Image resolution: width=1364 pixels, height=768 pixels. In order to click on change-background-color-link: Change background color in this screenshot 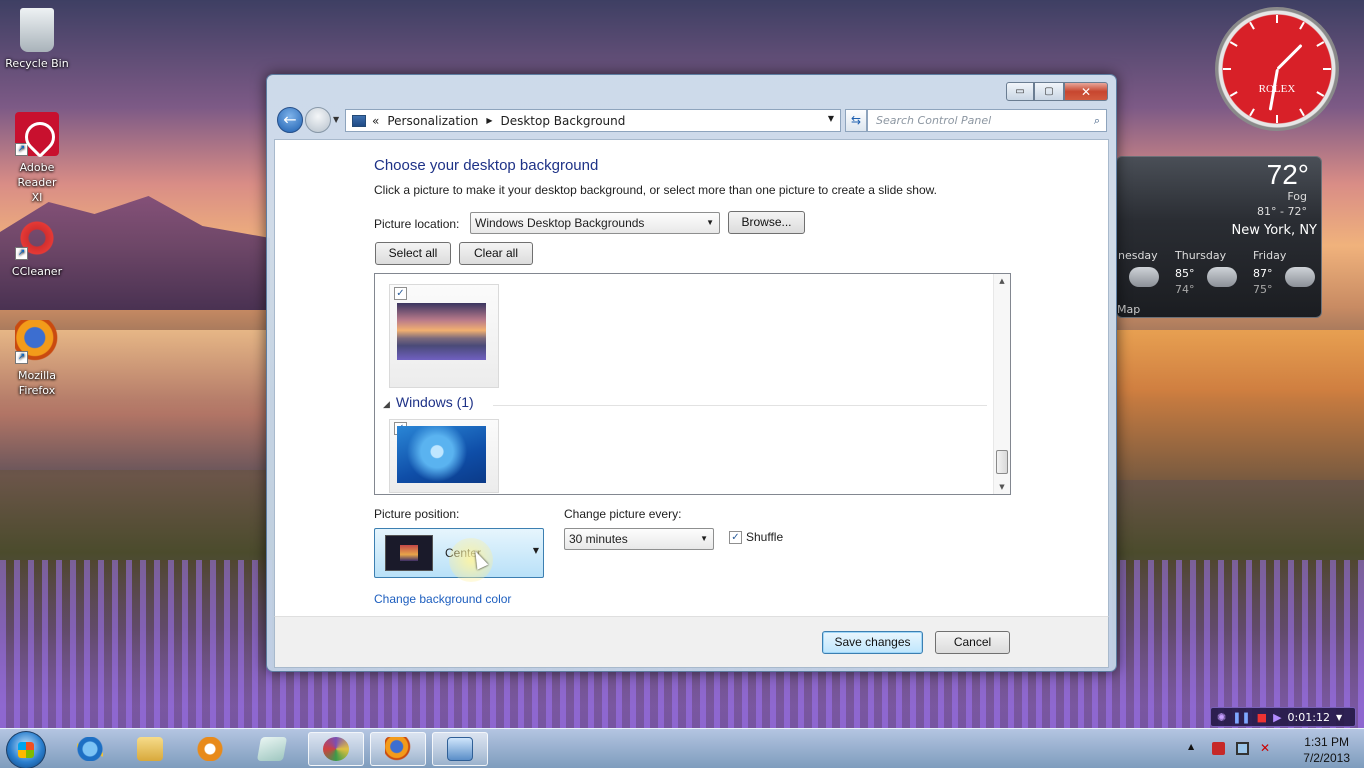, I will do `click(442, 599)`.